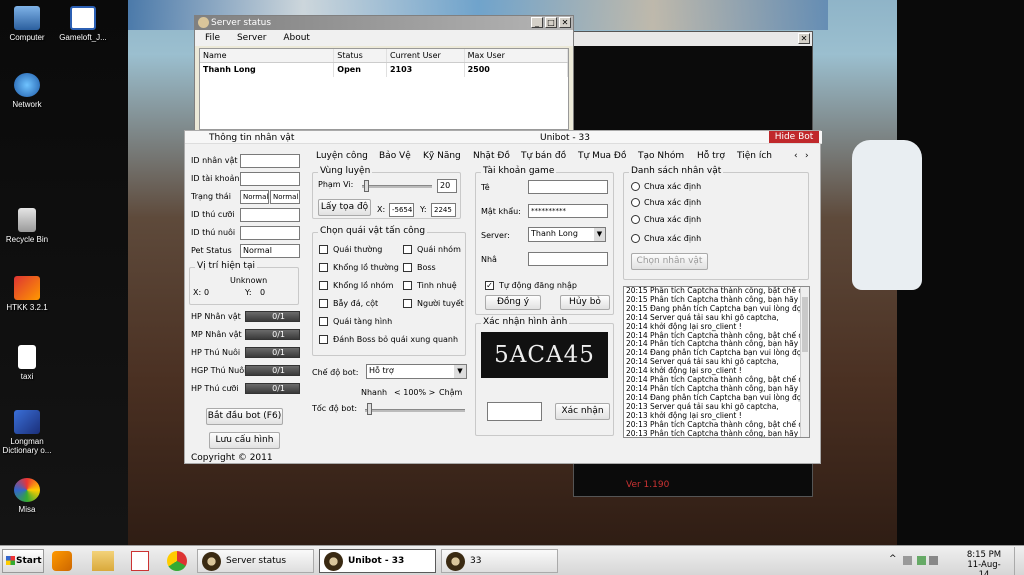  I want to click on cancel-button: Hủy bỏ, so click(585, 302).